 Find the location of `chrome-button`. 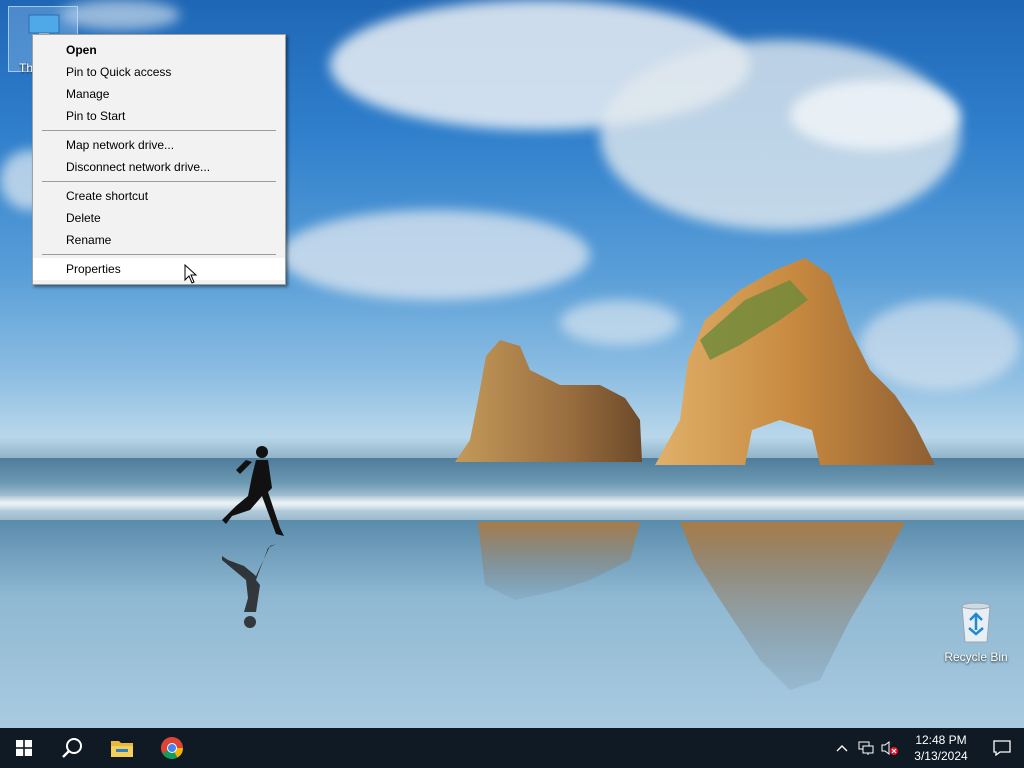

chrome-button is located at coordinates (172, 748).